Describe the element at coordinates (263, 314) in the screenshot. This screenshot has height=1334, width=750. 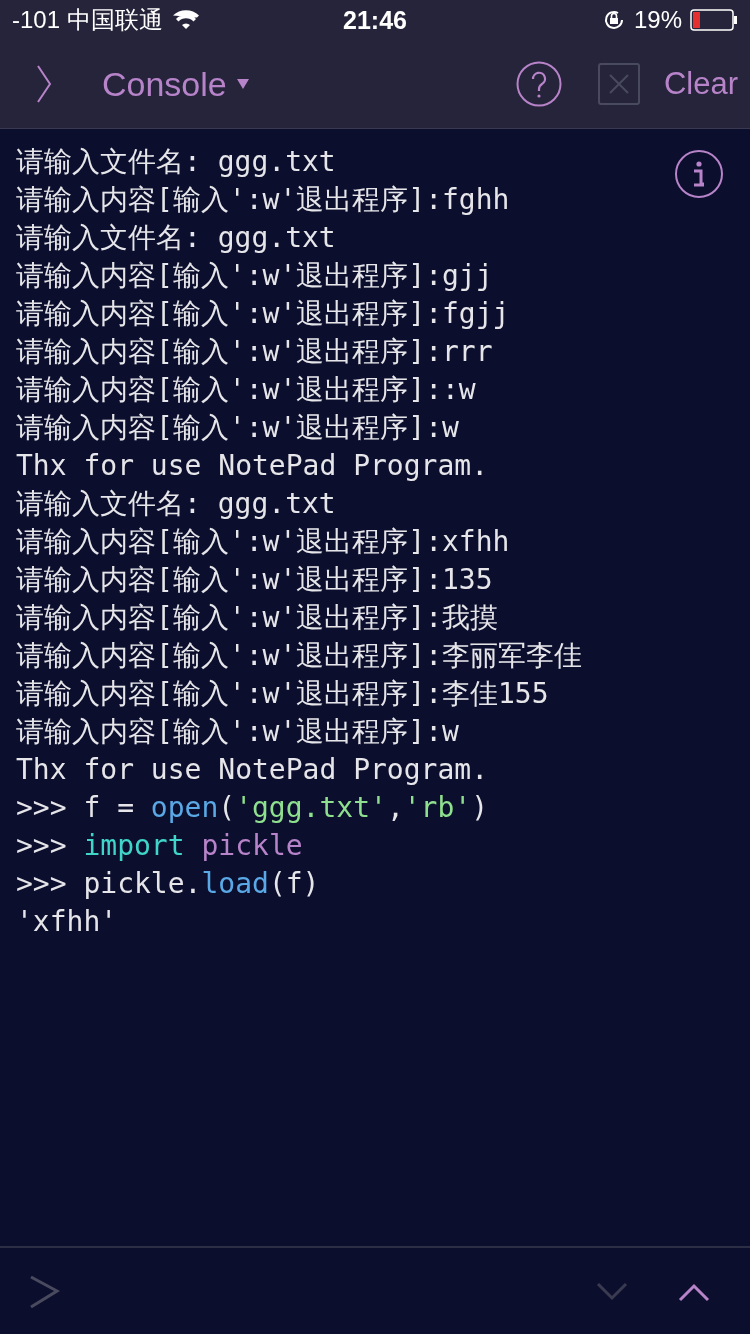
I see `console-line: 请输入内容[输入':w'退出程序]:fgjj` at that location.